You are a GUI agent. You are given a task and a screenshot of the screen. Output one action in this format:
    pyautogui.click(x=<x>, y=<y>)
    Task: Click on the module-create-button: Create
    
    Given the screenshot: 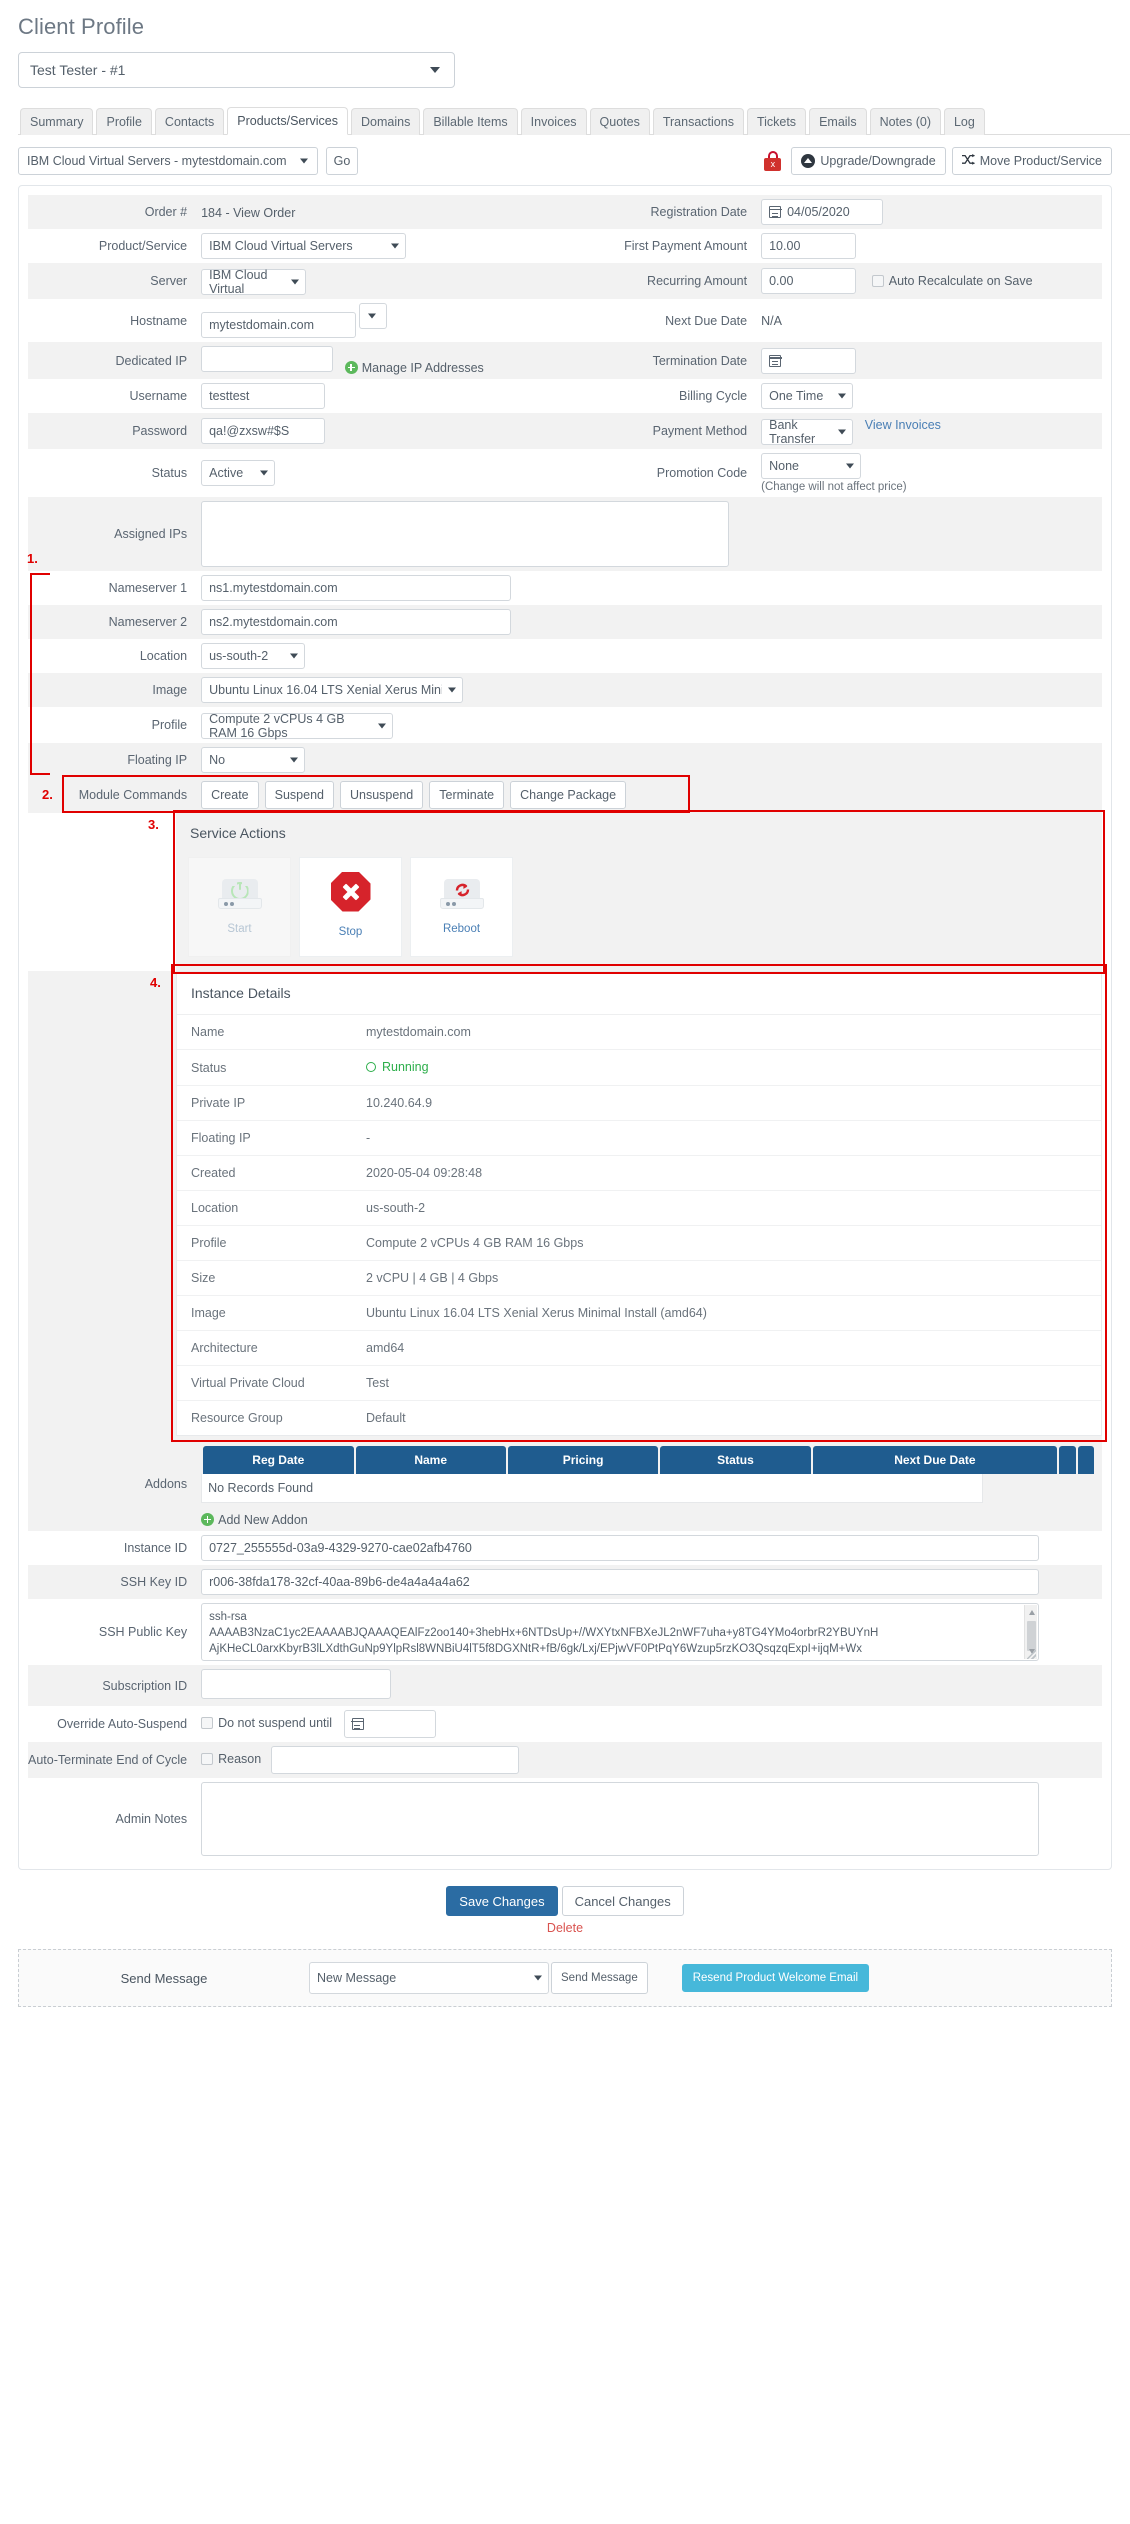 What is the action you would take?
    pyautogui.click(x=230, y=795)
    